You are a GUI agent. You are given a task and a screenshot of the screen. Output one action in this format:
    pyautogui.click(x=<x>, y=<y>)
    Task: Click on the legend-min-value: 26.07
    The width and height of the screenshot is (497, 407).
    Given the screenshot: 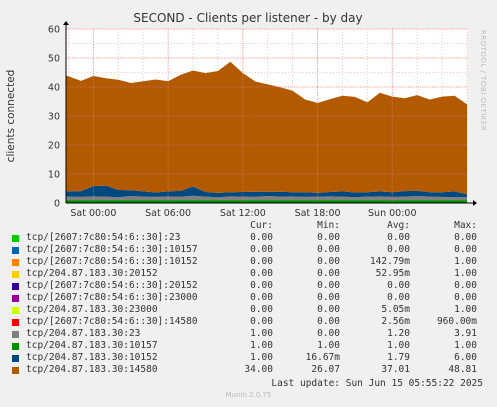 What is the action you would take?
    pyautogui.click(x=325, y=369)
    